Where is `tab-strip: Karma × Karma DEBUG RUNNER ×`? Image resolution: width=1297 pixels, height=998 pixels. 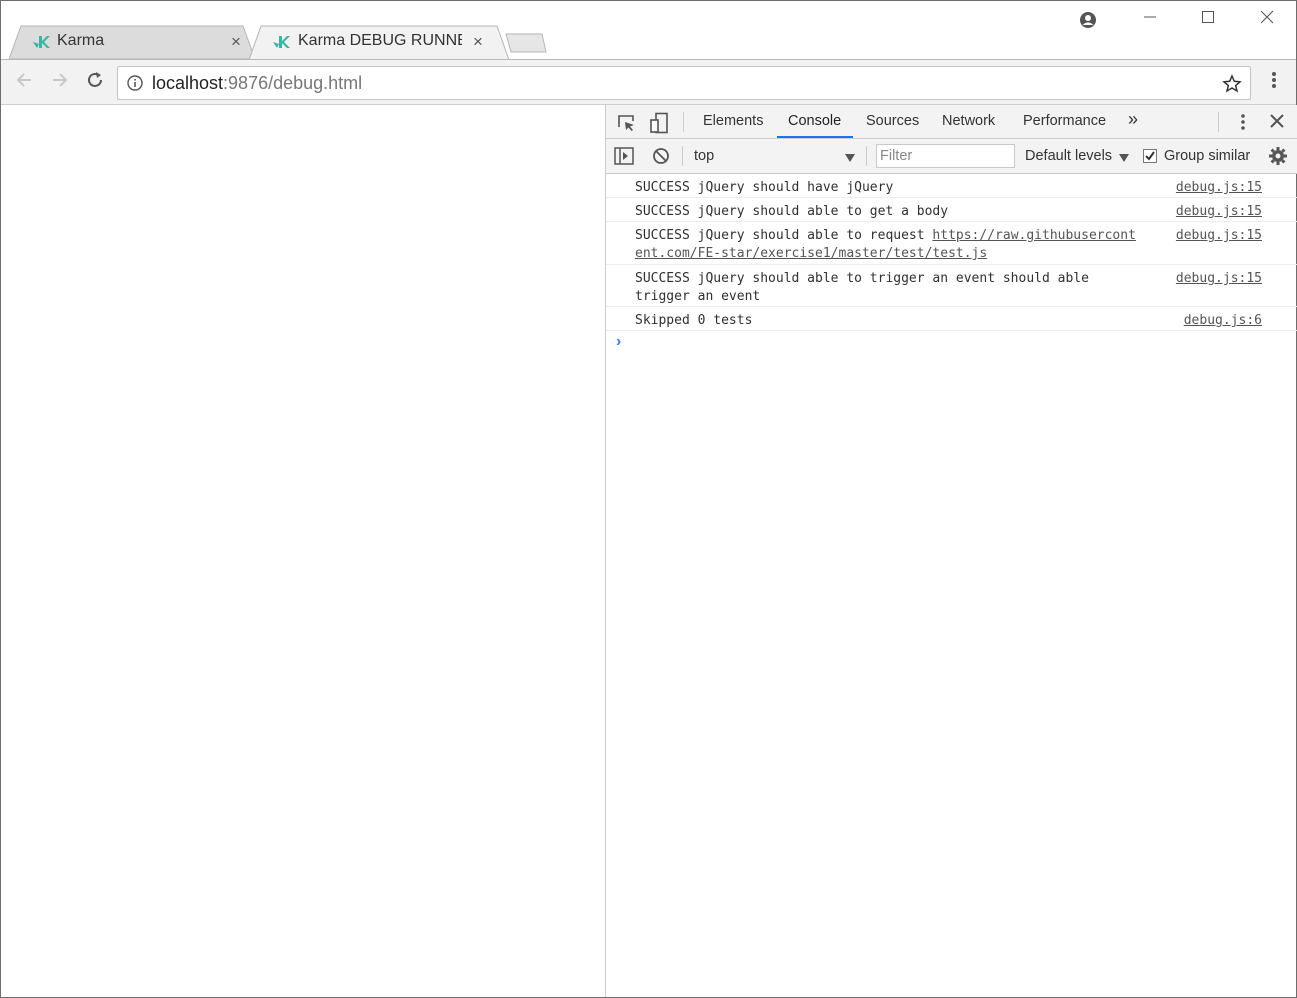 tab-strip: Karma × Karma DEBUG RUNNER × is located at coordinates (648, 30).